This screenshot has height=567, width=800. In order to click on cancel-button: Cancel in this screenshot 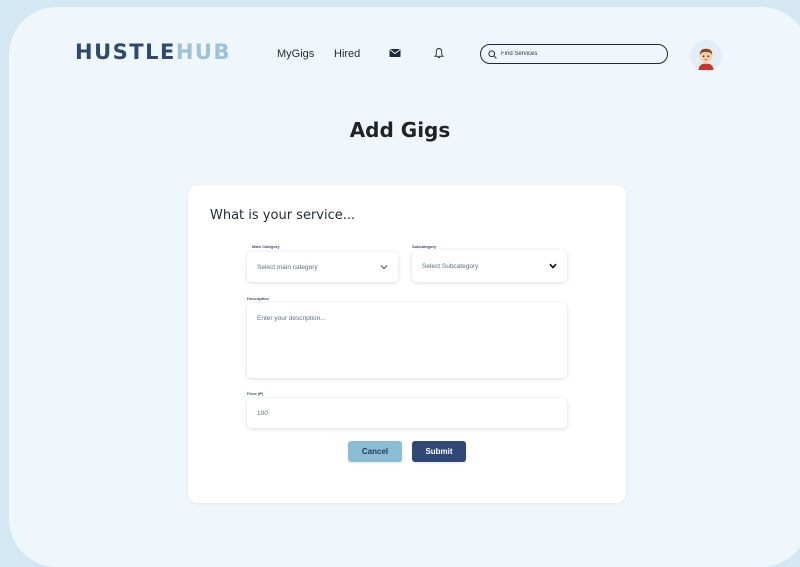, I will do `click(375, 451)`.